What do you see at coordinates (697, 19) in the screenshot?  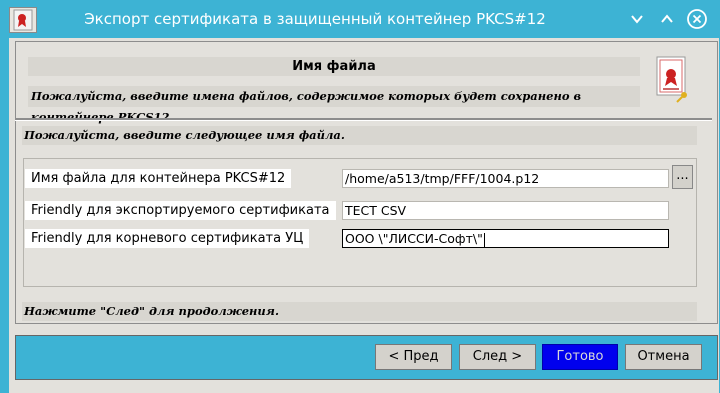 I see `close-icon` at bounding box center [697, 19].